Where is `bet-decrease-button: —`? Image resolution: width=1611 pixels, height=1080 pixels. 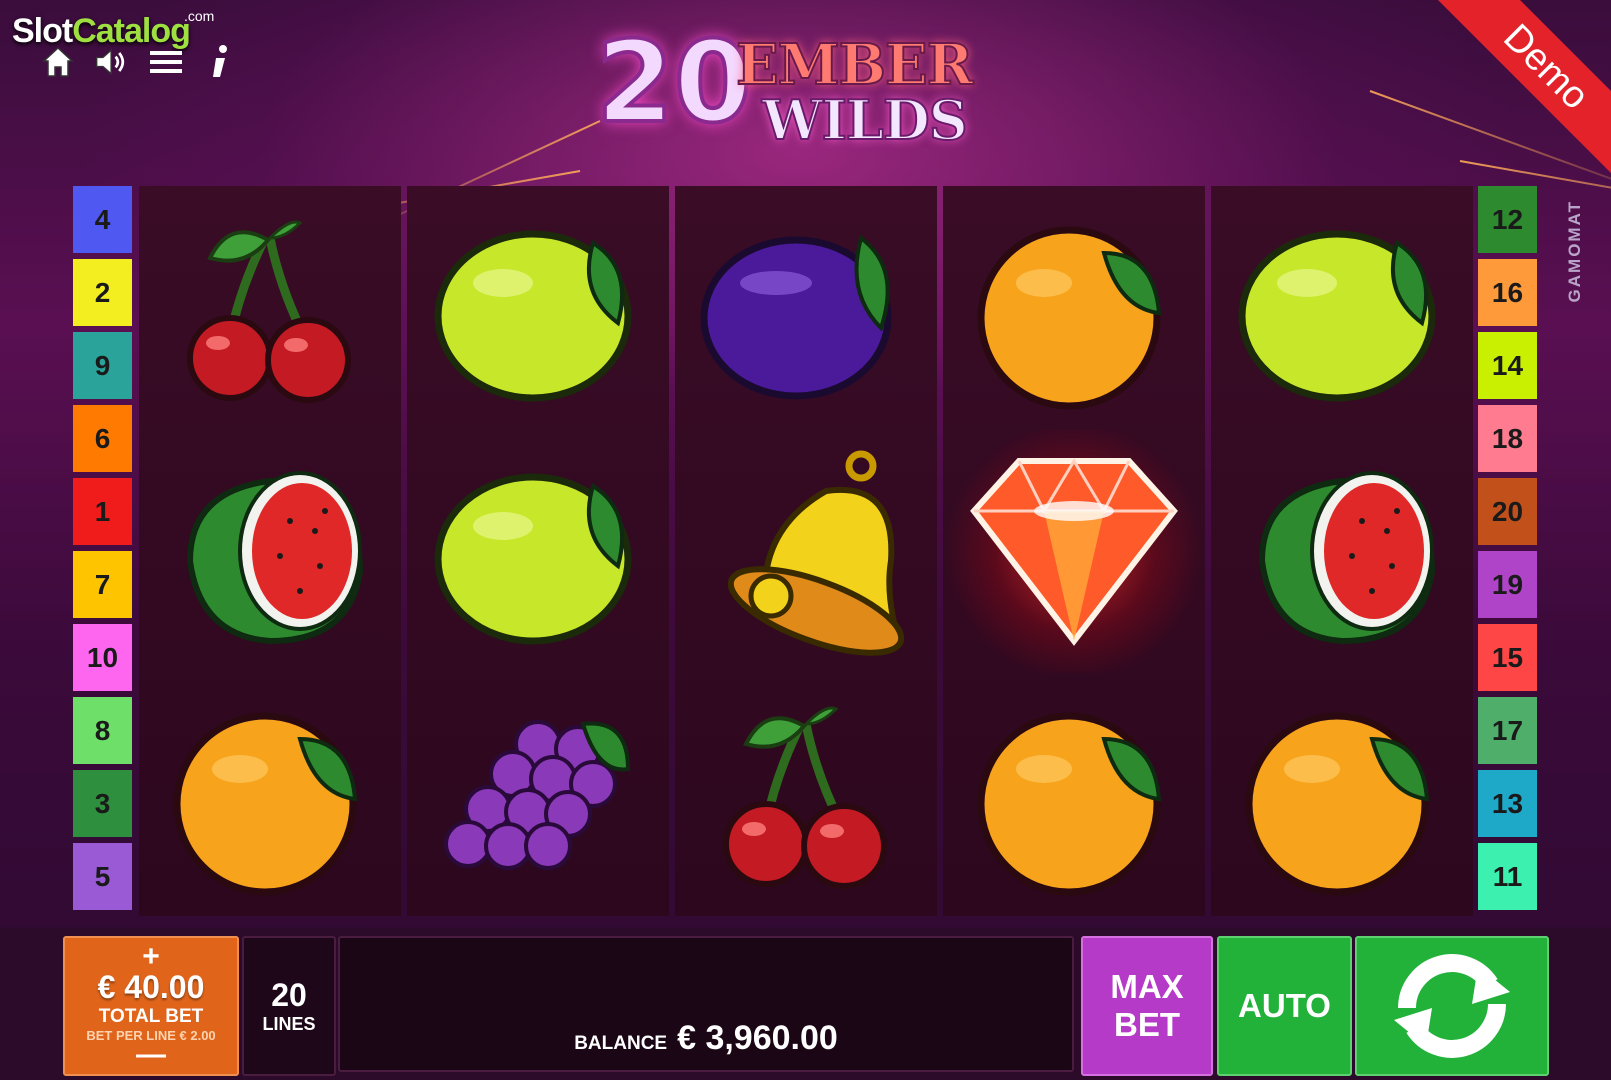
bet-decrease-button: — is located at coordinates (151, 1055).